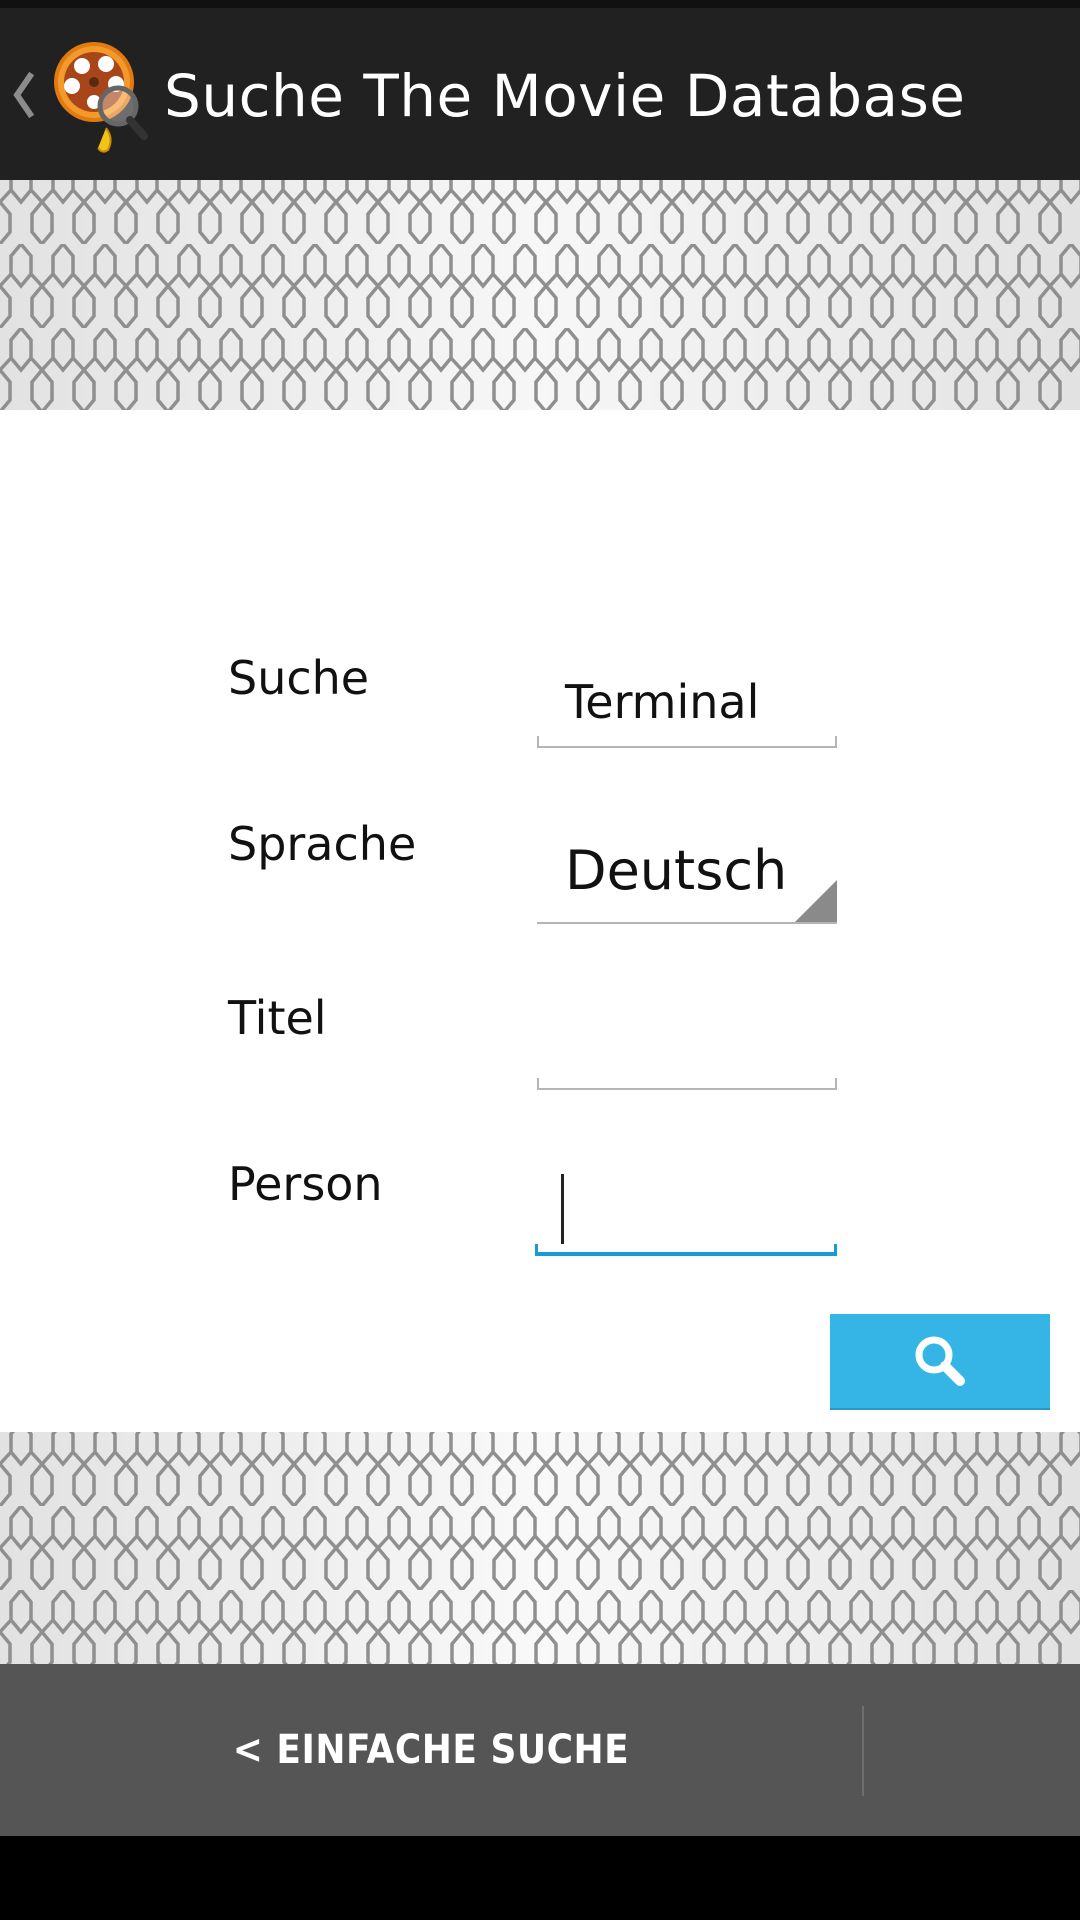  Describe the element at coordinates (662, 702) in the screenshot. I see `search-value: Terminal` at that location.